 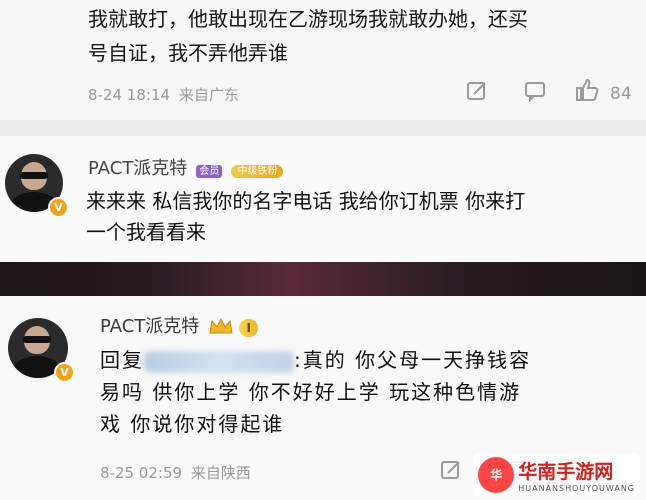 What do you see at coordinates (149, 326) in the screenshot?
I see `comment-3-username: PACT派克特` at bounding box center [149, 326].